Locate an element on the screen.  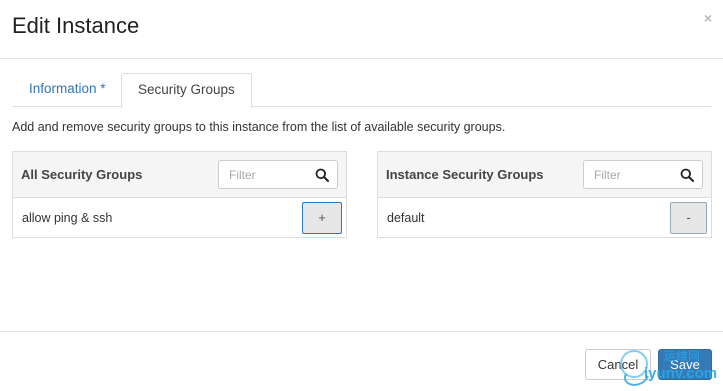
tab-bar: Information * Security Groups is located at coordinates (361, 90).